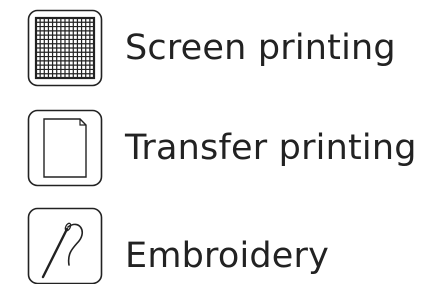  What do you see at coordinates (227, 256) in the screenshot?
I see `option-label: Embroidery` at bounding box center [227, 256].